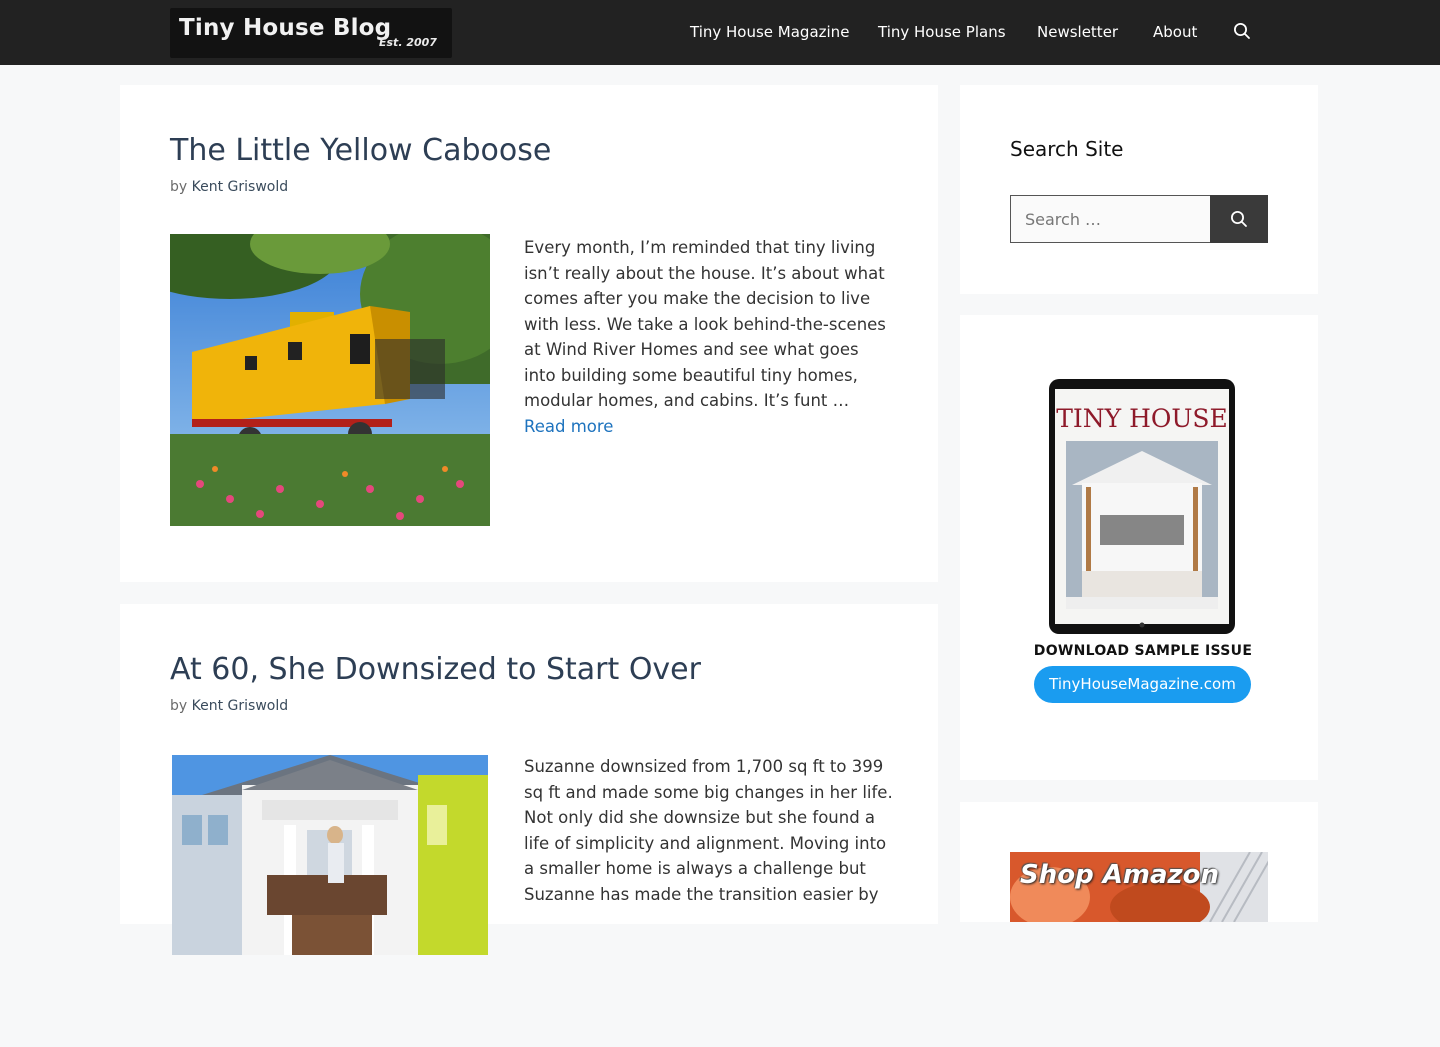 This screenshot has height=1047, width=1440. I want to click on search-widget: Search Site, so click(1139, 189).